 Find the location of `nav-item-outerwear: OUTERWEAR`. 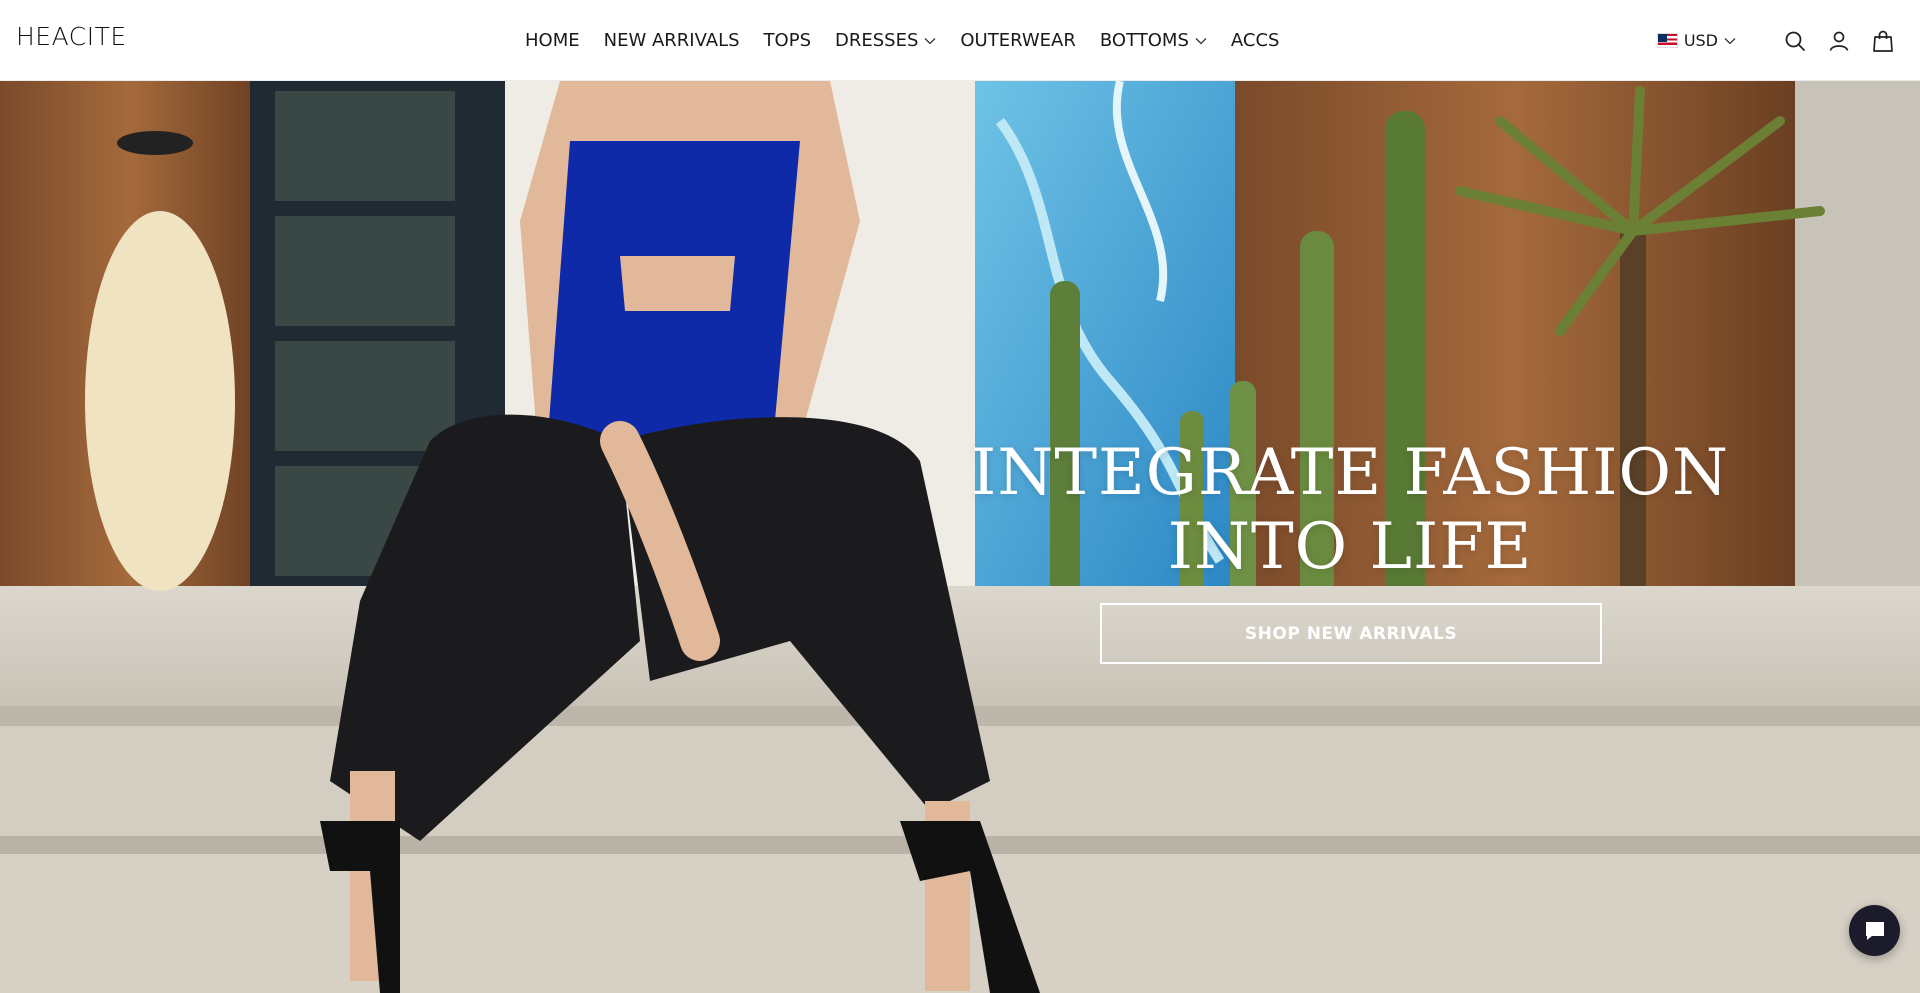

nav-item-outerwear: OUTERWEAR is located at coordinates (1017, 40).